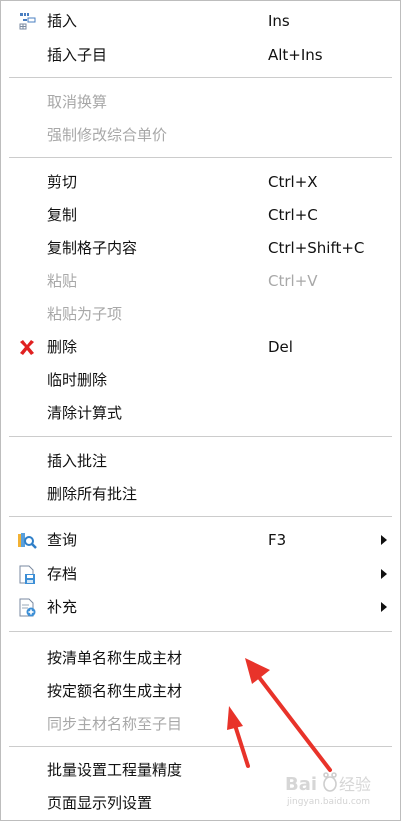 Image resolution: width=401 pixels, height=821 pixels. I want to click on menu-item-insert-comment: 插入批注, so click(200, 461).